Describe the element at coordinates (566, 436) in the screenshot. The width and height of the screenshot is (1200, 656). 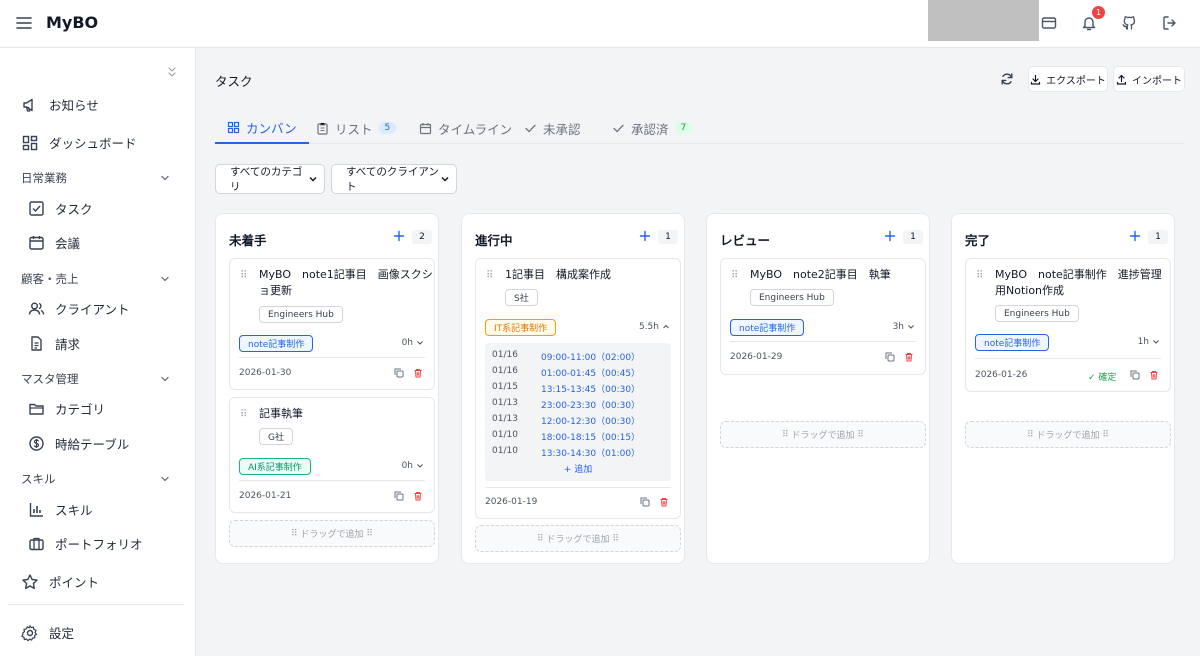
I see `time-entry: 01/10 18:00-18:15（00:15）` at that location.